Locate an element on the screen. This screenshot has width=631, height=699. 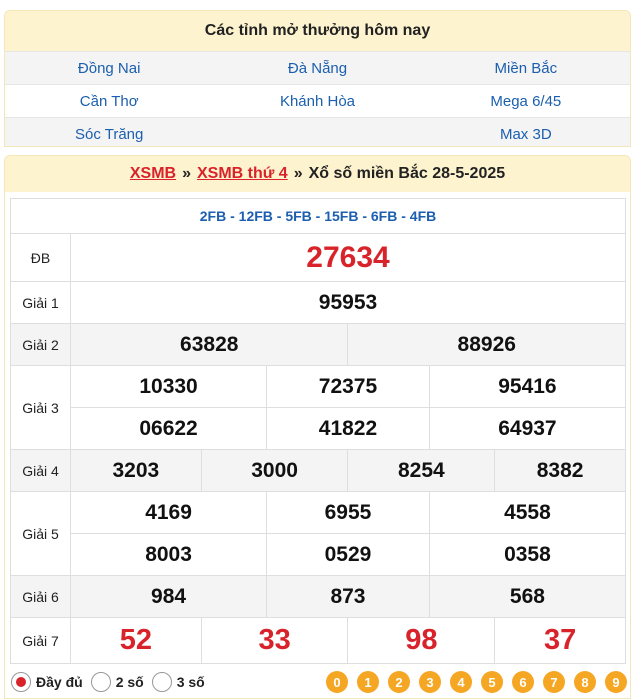
prize-g3-number: 64937 is located at coordinates (527, 428).